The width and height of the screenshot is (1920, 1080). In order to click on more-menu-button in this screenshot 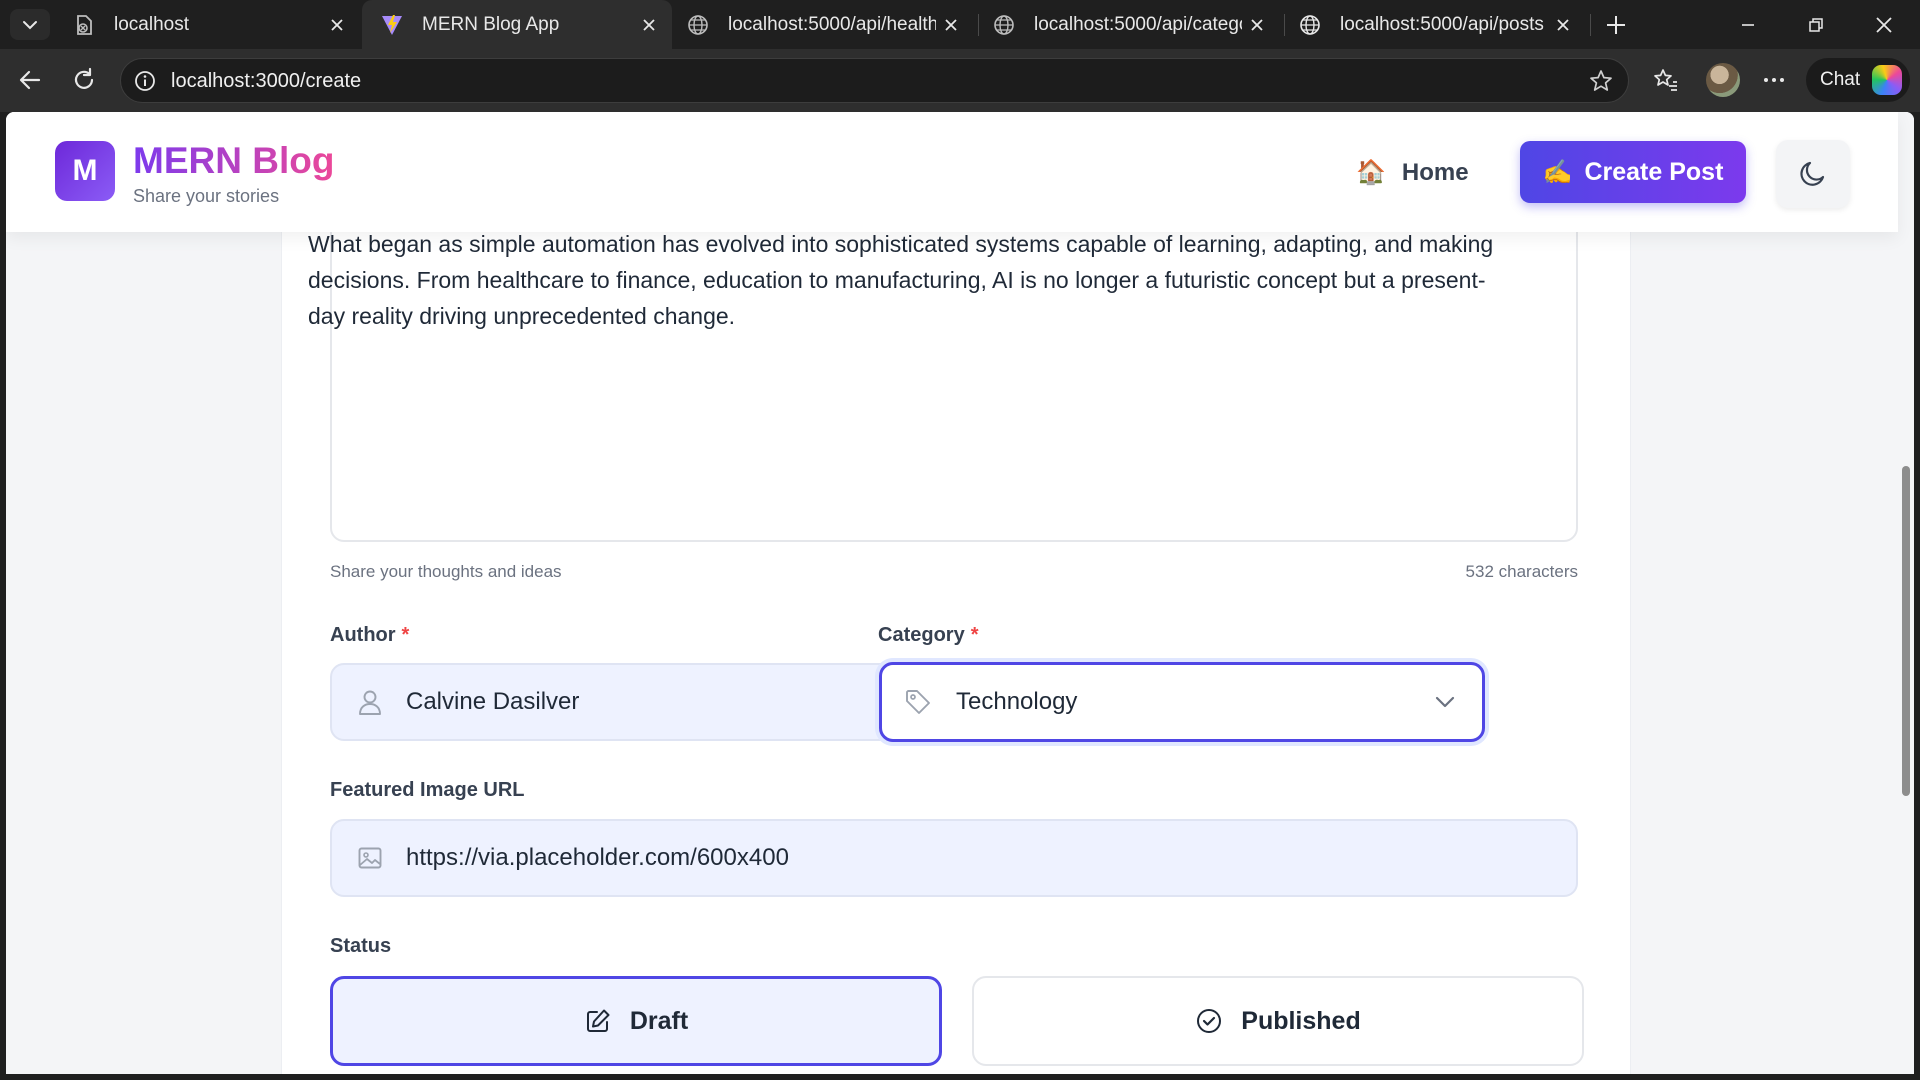, I will do `click(1774, 80)`.